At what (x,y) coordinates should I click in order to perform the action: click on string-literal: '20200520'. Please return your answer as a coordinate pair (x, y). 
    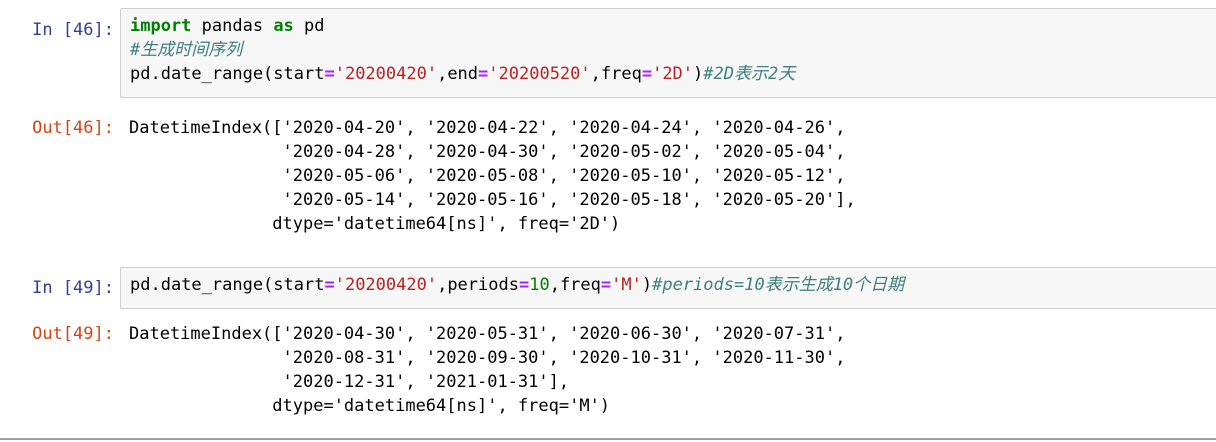
    Looking at the image, I should click on (539, 74).